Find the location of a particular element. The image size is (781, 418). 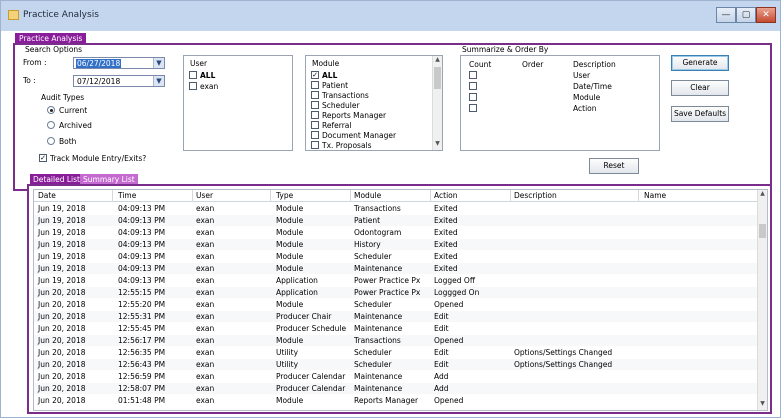

table-cell: 12:56:59 PM is located at coordinates (142, 376).